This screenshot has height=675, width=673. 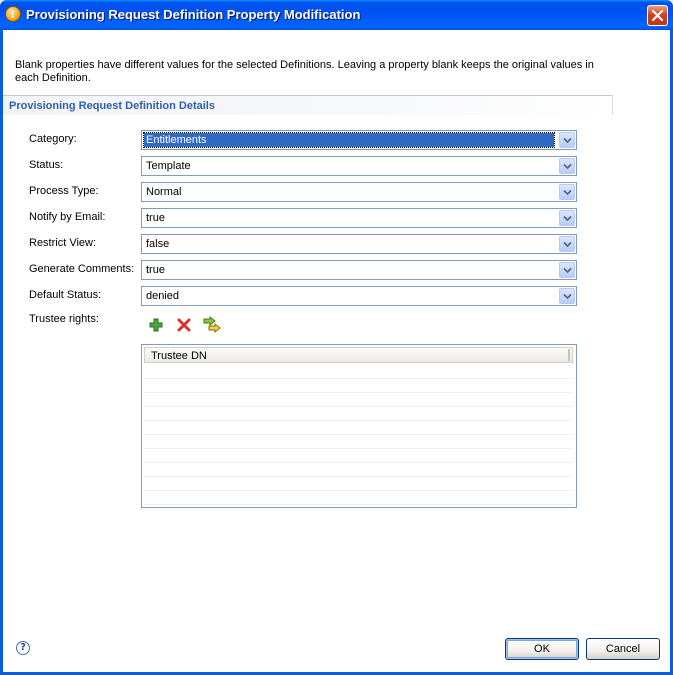 I want to click on help-icon: ?, so click(x=23, y=647).